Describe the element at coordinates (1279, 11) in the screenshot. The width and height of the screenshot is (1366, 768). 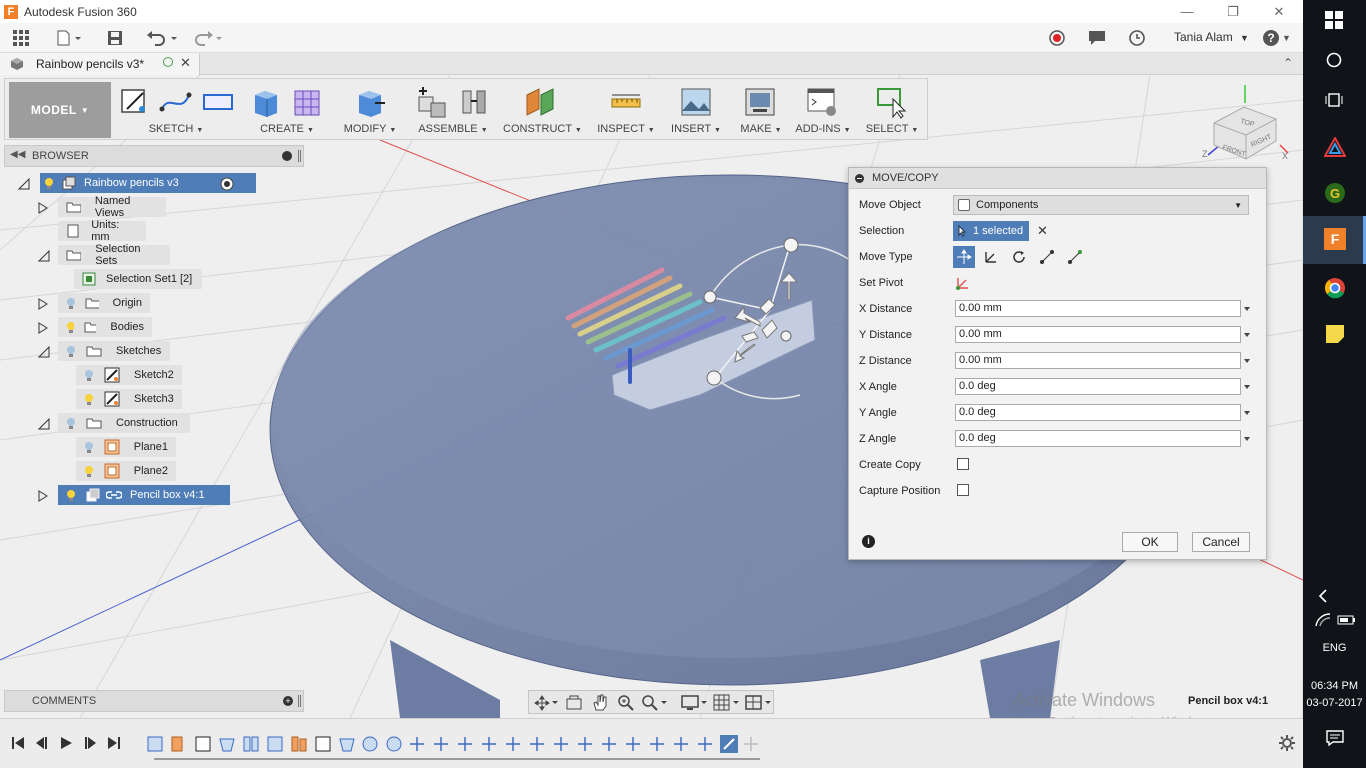
I see `close-button: ✕` at that location.